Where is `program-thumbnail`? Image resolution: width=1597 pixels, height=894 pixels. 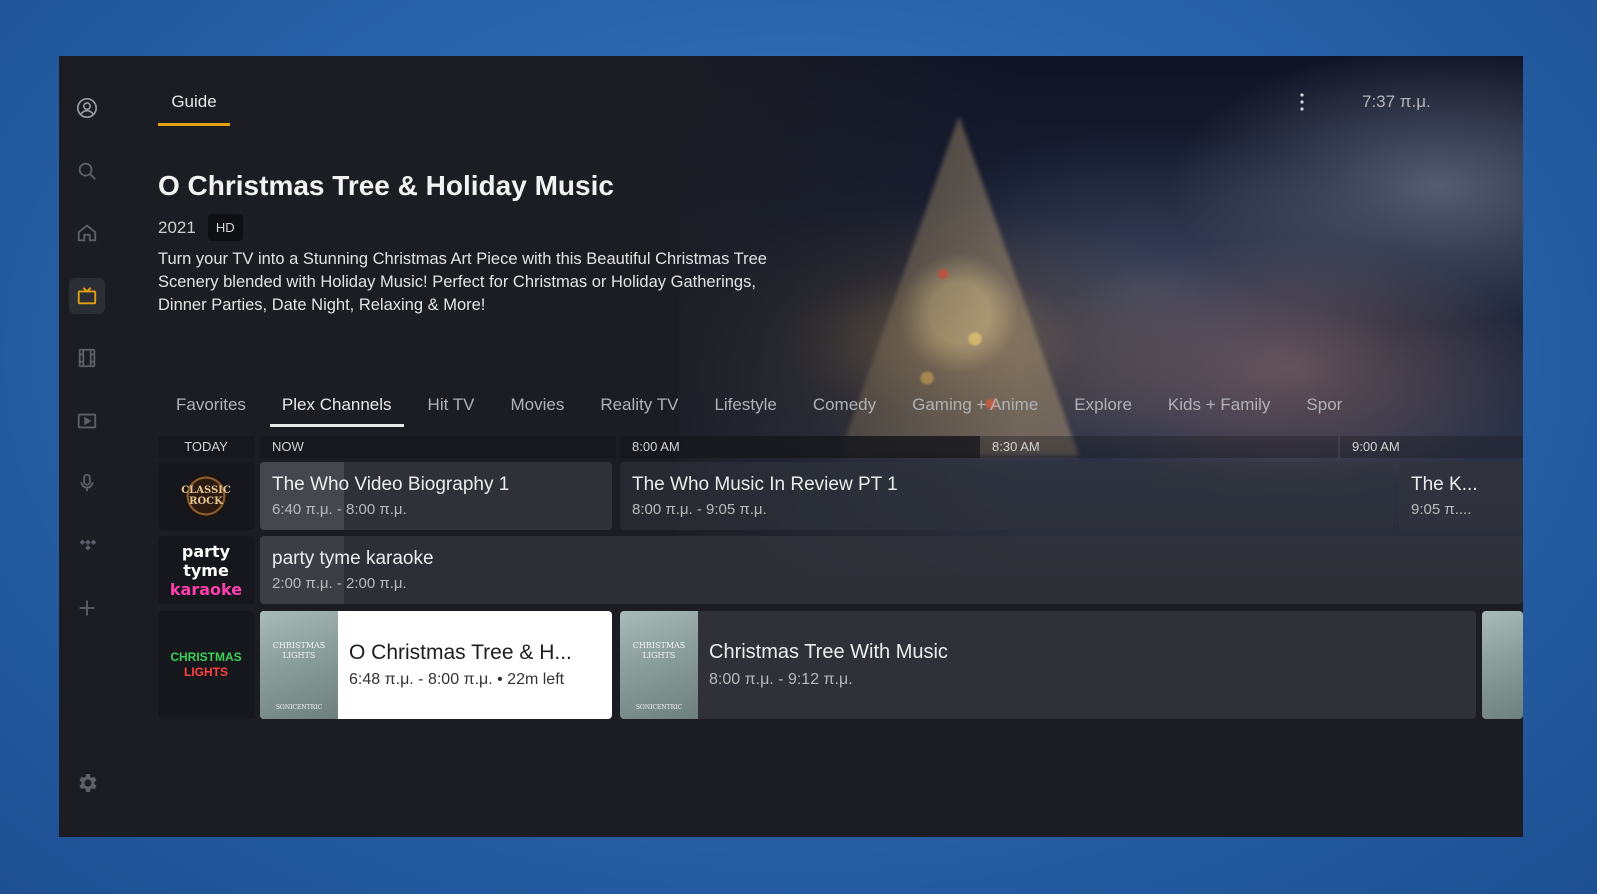 program-thumbnail is located at coordinates (1502, 665).